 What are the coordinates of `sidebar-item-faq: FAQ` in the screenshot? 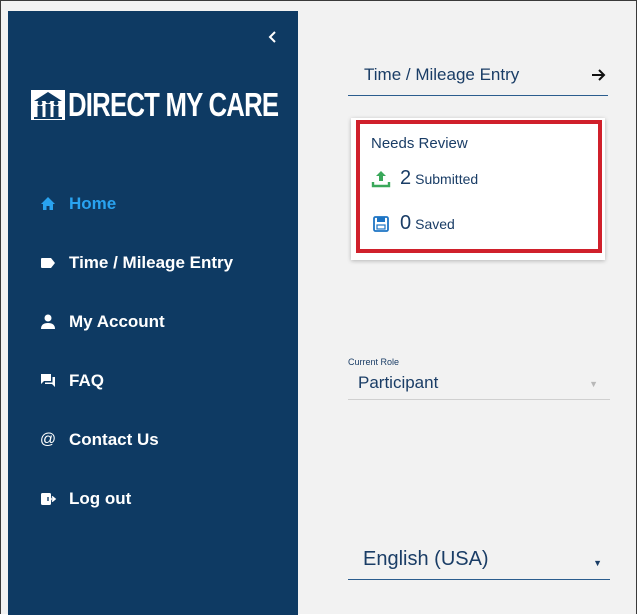 It's located at (153, 380).